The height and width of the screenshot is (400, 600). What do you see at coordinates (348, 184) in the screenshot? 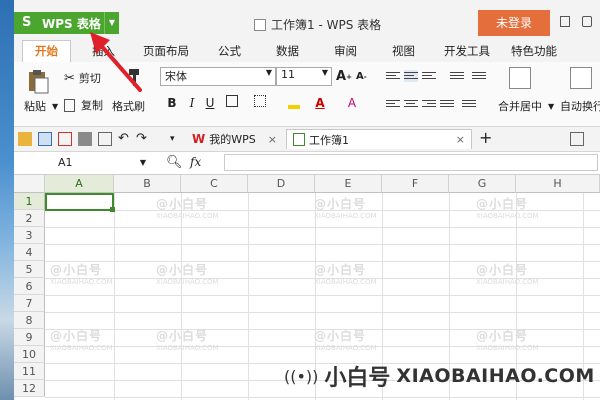
I see `column-header-E: E` at bounding box center [348, 184].